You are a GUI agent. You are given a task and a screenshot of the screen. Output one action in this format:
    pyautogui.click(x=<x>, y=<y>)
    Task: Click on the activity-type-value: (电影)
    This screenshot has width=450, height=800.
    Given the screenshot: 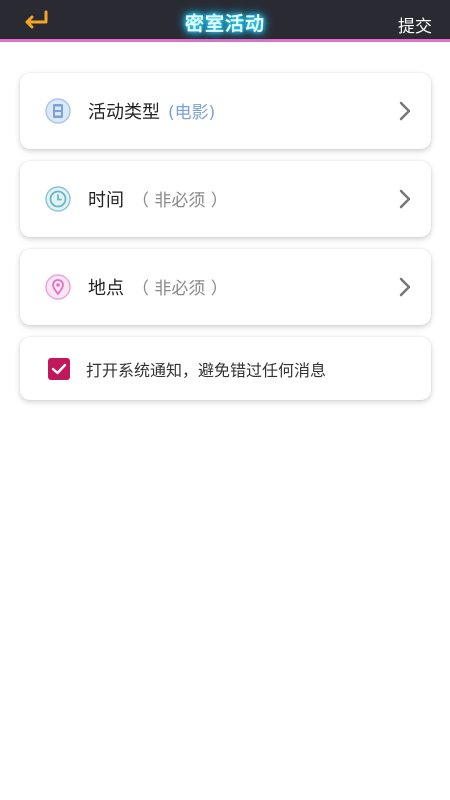 What is the action you would take?
    pyautogui.click(x=192, y=113)
    